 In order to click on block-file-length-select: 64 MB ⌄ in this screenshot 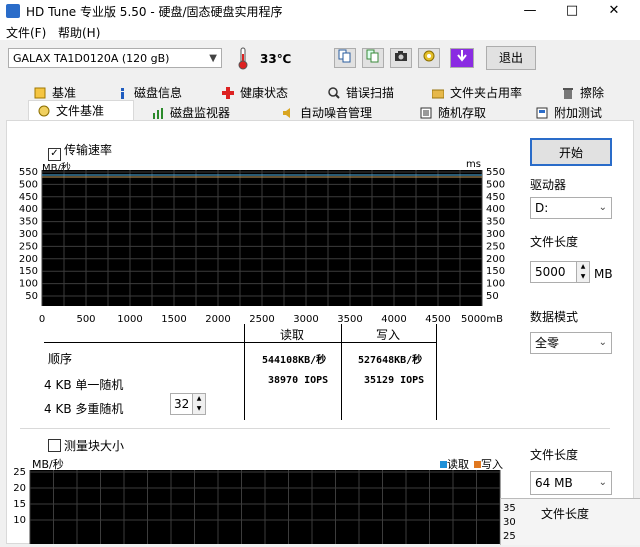, I will do `click(571, 483)`.